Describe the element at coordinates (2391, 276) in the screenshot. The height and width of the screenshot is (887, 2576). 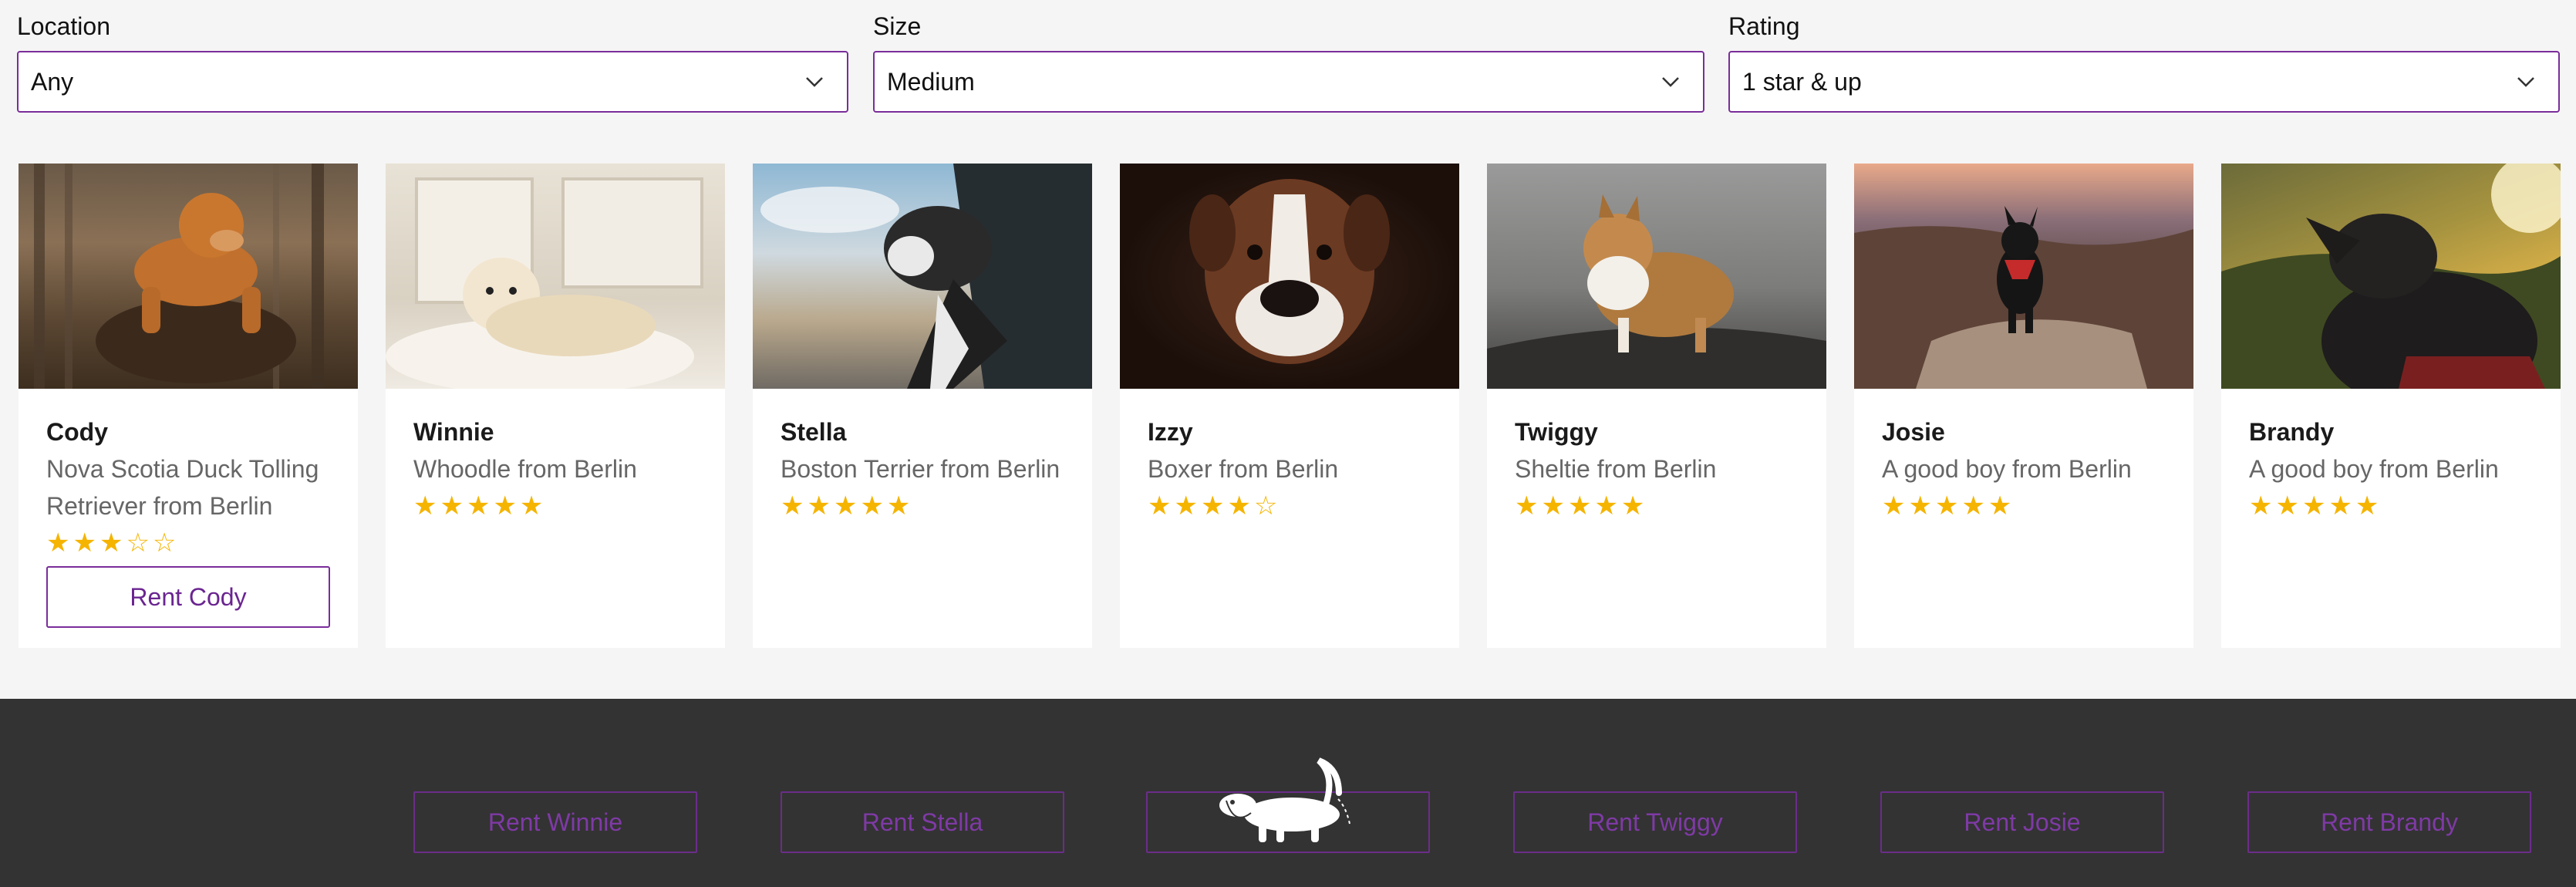
I see `dog-at-sunset-photo` at that location.